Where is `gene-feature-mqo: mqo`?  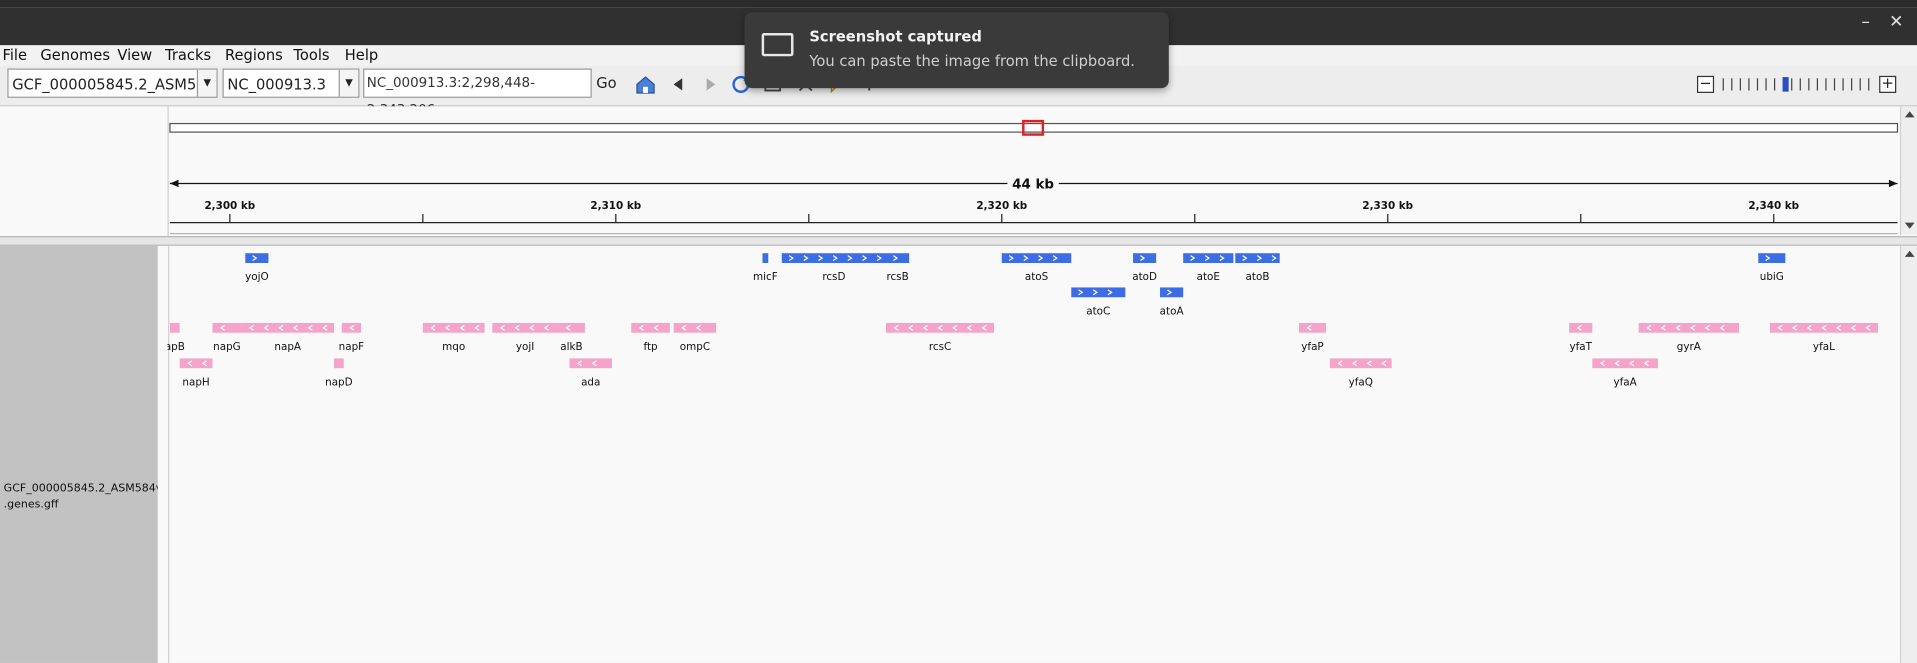 gene-feature-mqo: mqo is located at coordinates (453, 337).